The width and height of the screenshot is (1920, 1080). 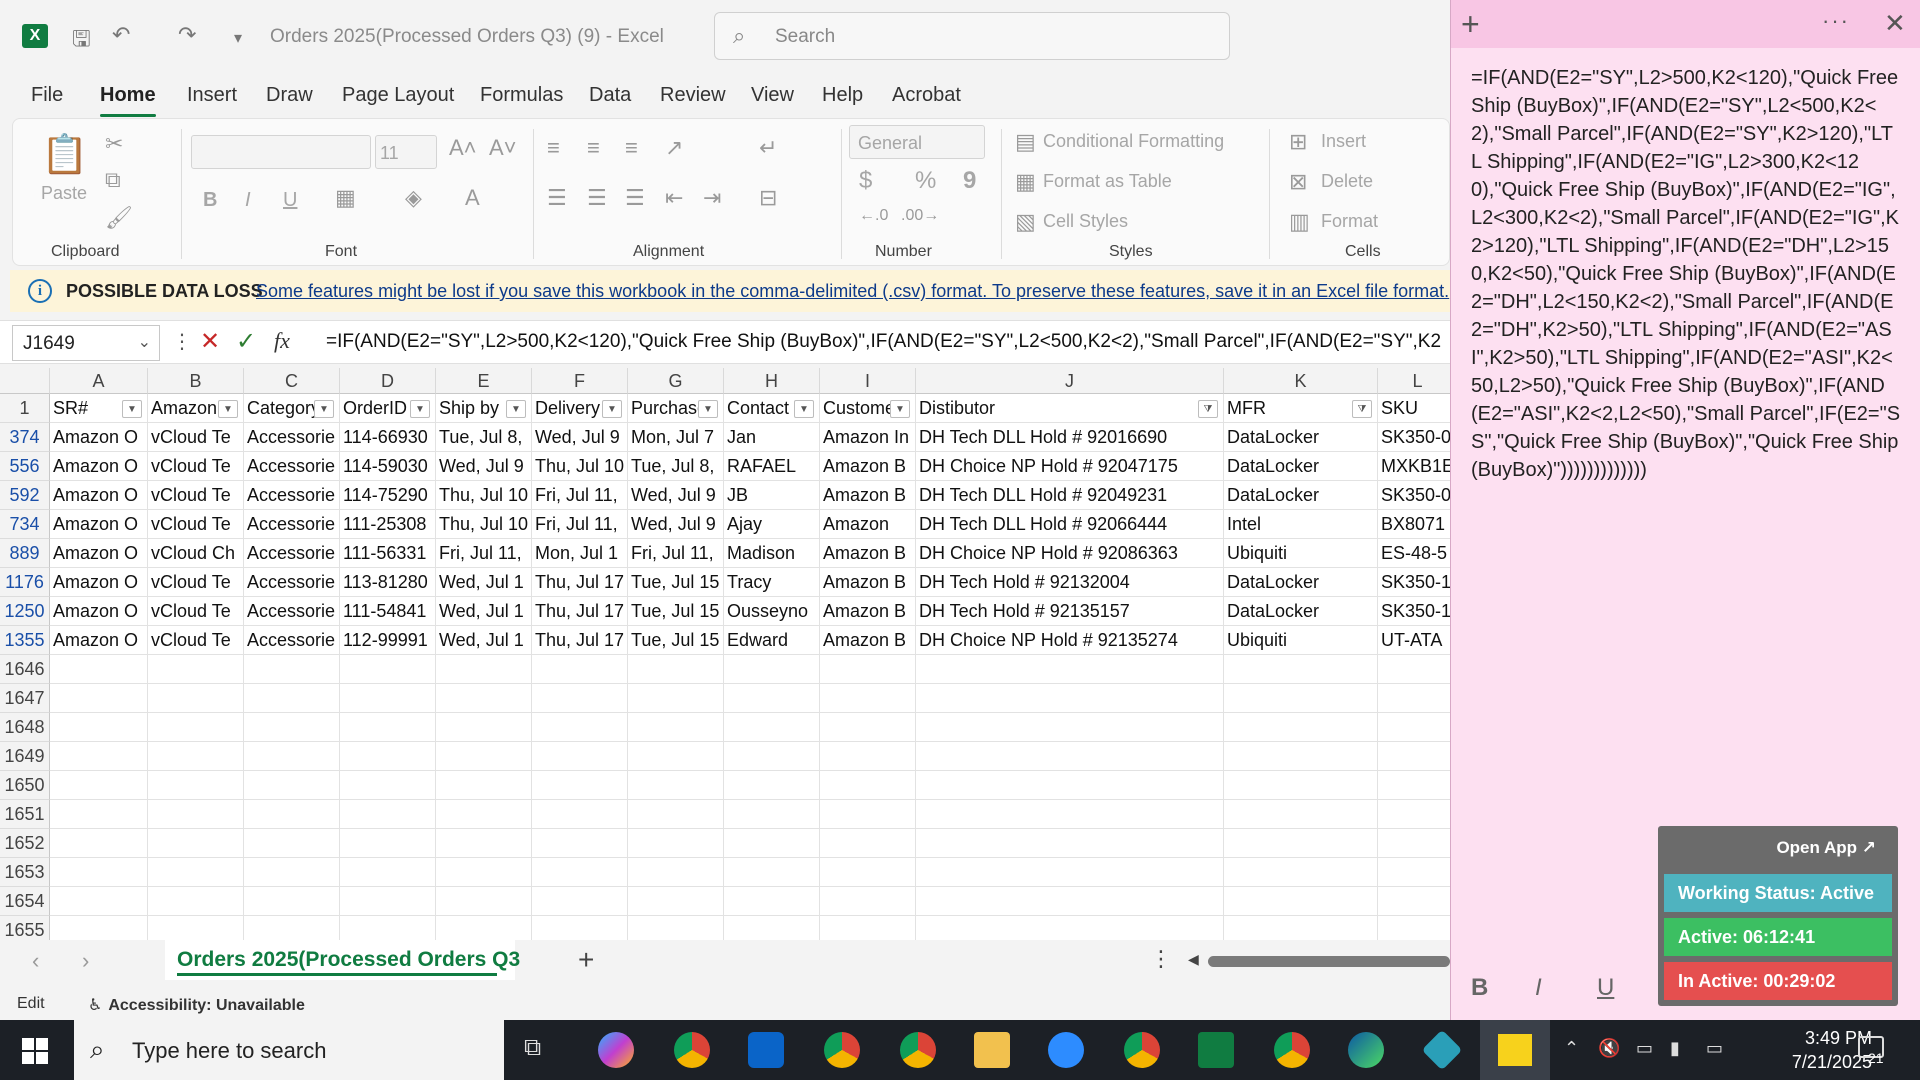 I want to click on align-center-icon: ☰, so click(x=597, y=198).